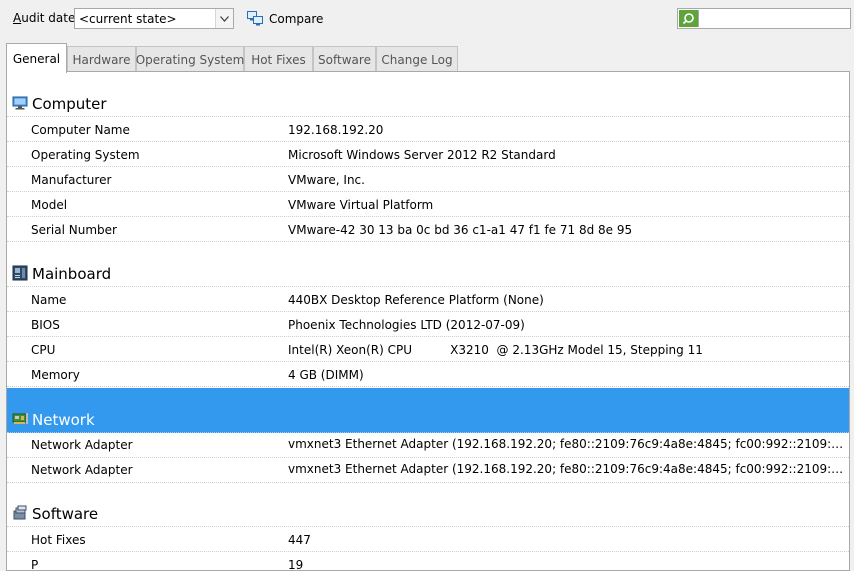  What do you see at coordinates (36, 58) in the screenshot?
I see `tab-general: General` at bounding box center [36, 58].